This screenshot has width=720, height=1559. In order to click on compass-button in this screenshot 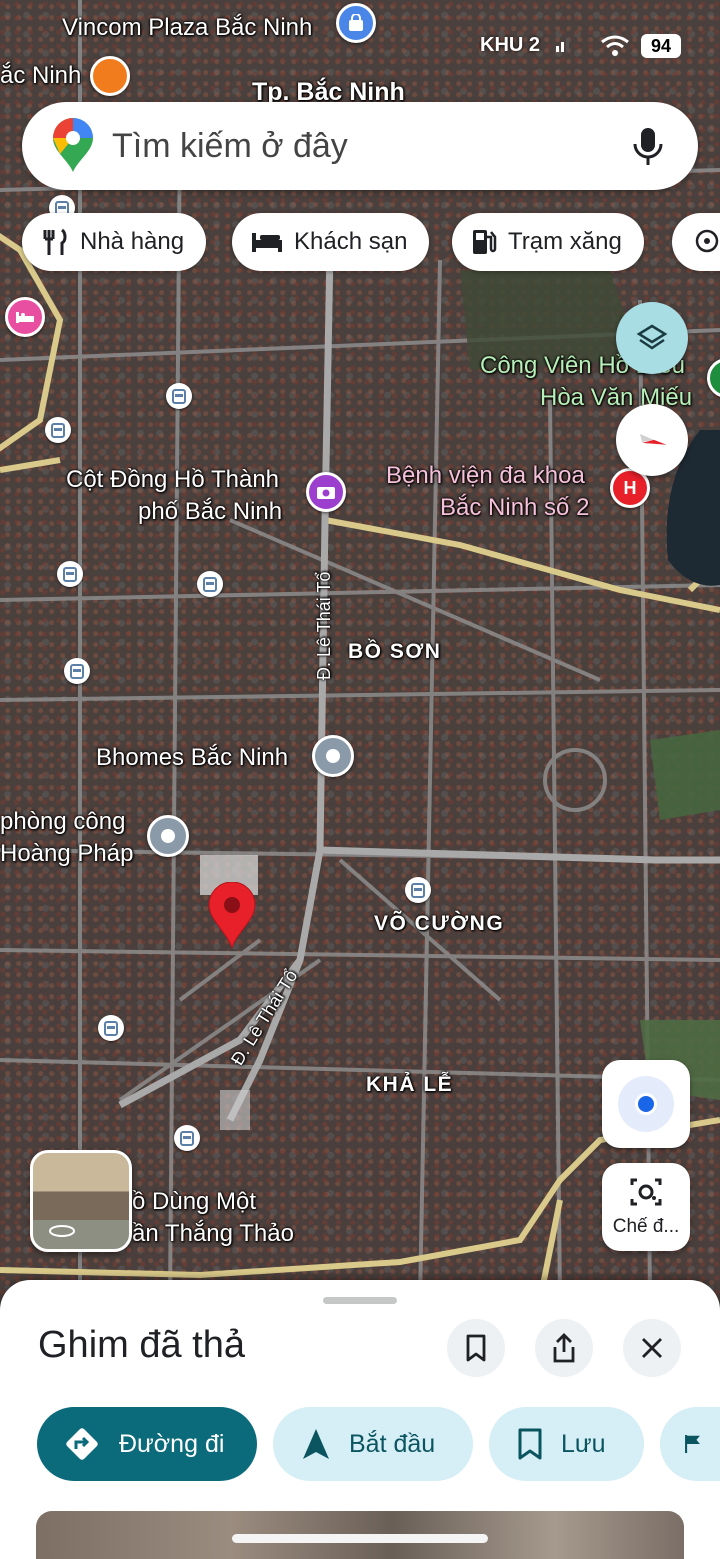, I will do `click(652, 440)`.